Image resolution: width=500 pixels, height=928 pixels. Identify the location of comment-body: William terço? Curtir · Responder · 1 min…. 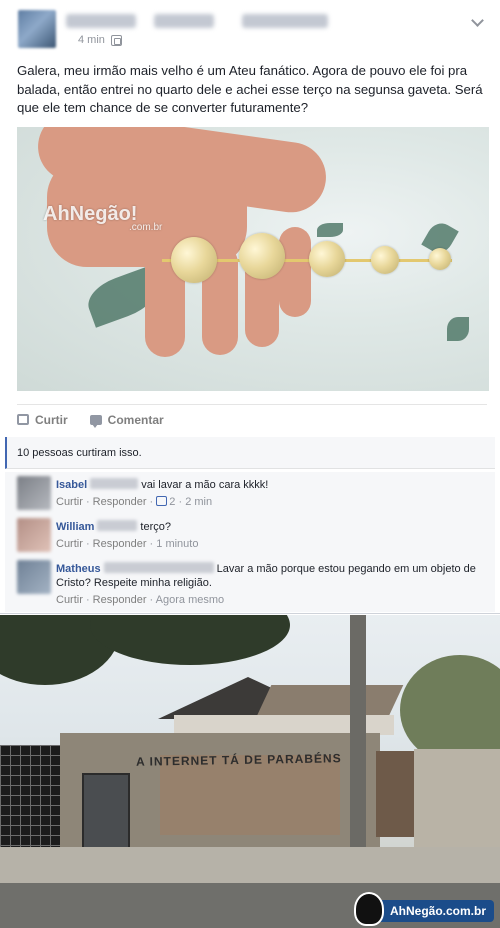
(268, 535).